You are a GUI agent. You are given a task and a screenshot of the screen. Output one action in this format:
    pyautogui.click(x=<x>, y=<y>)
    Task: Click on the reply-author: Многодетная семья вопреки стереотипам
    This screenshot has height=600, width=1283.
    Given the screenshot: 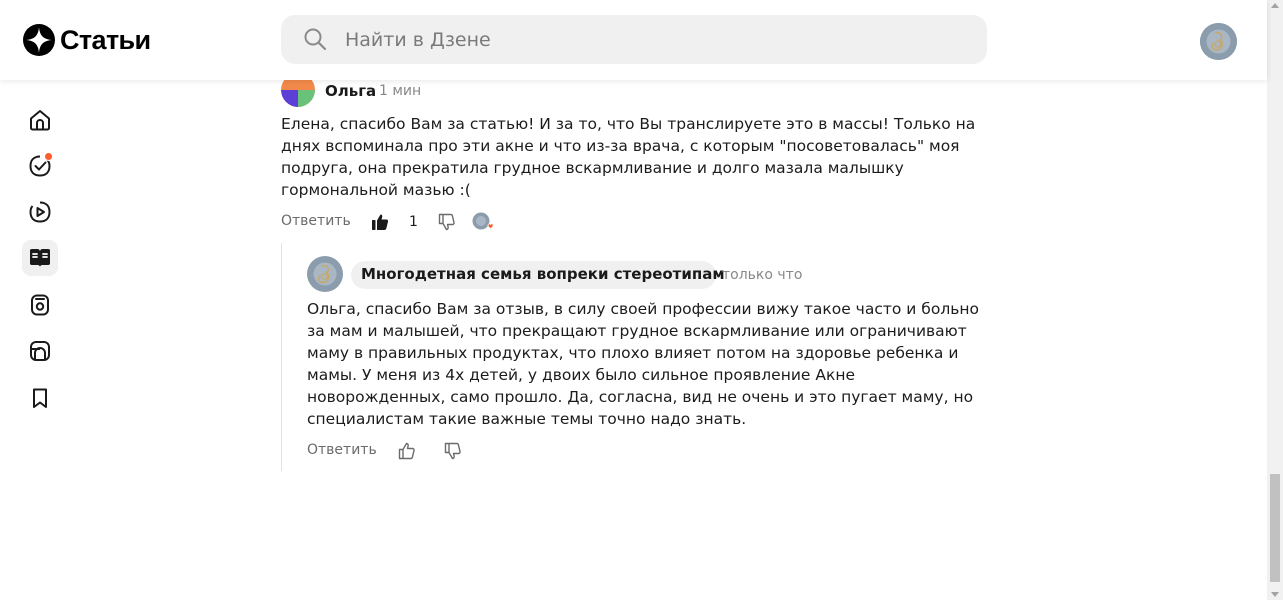 What is the action you would take?
    pyautogui.click(x=543, y=274)
    